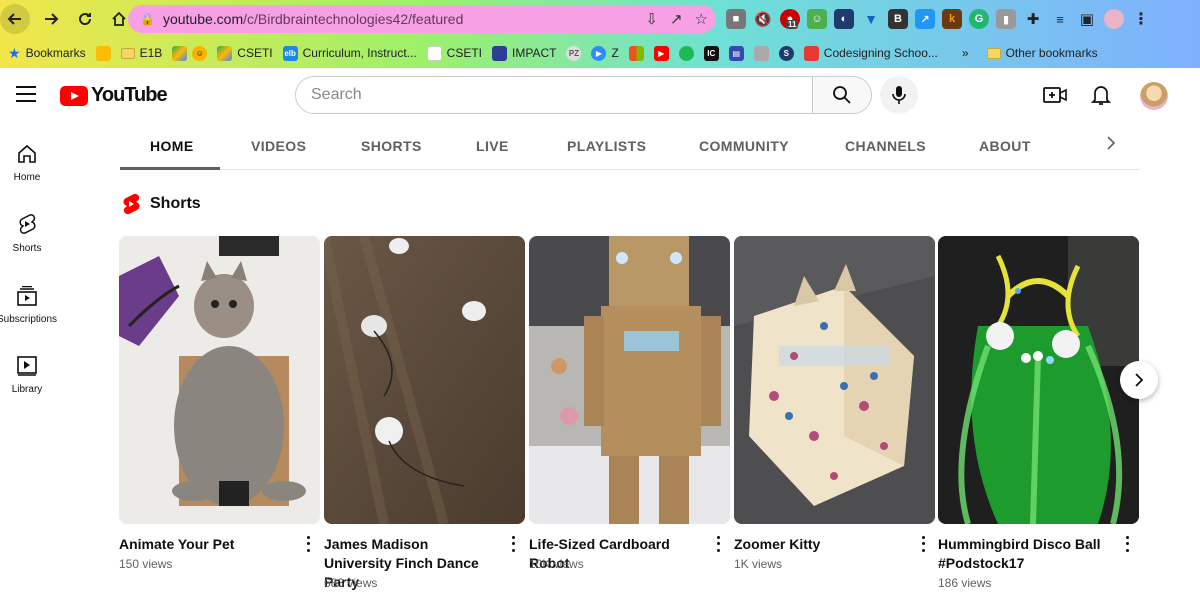 The image size is (1200, 608). What do you see at coordinates (1005, 146) in the screenshot?
I see `tab-about: ABOUT` at bounding box center [1005, 146].